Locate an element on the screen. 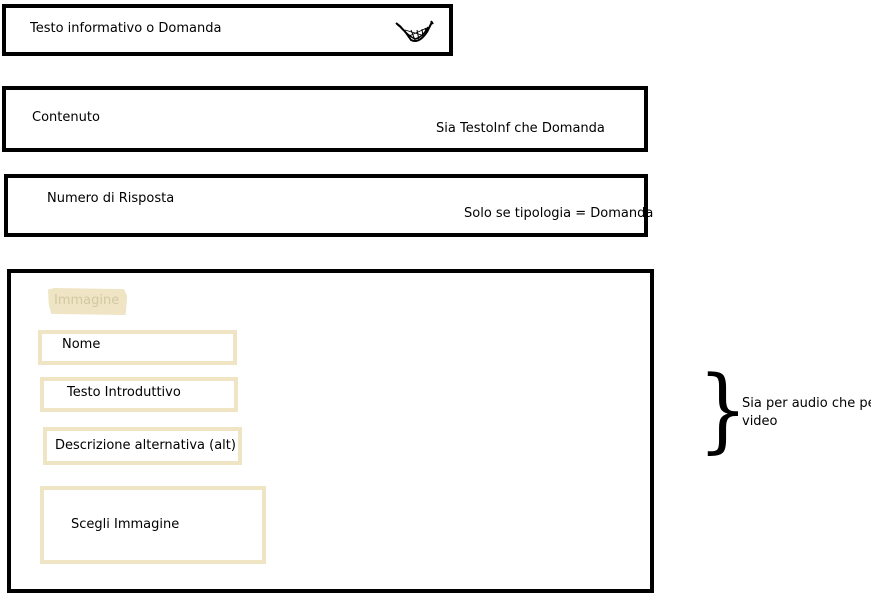 The width and height of the screenshot is (871, 593). scegli-immagine-label: Scegli Immagine is located at coordinates (125, 524).